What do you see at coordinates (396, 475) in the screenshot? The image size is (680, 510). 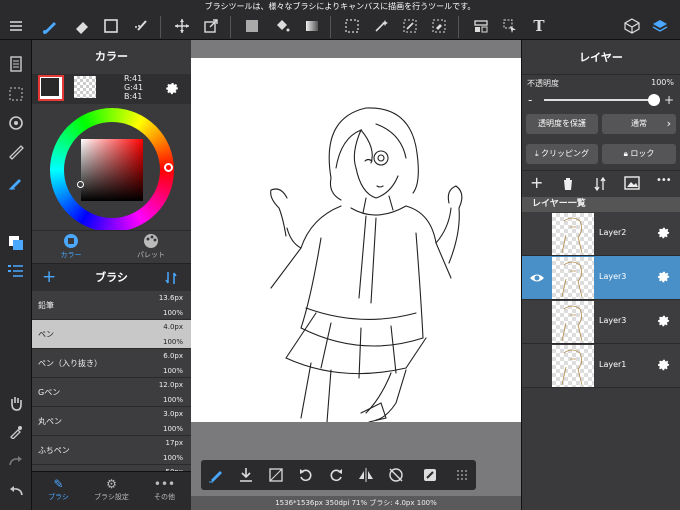 I see `snap-off-icon` at bounding box center [396, 475].